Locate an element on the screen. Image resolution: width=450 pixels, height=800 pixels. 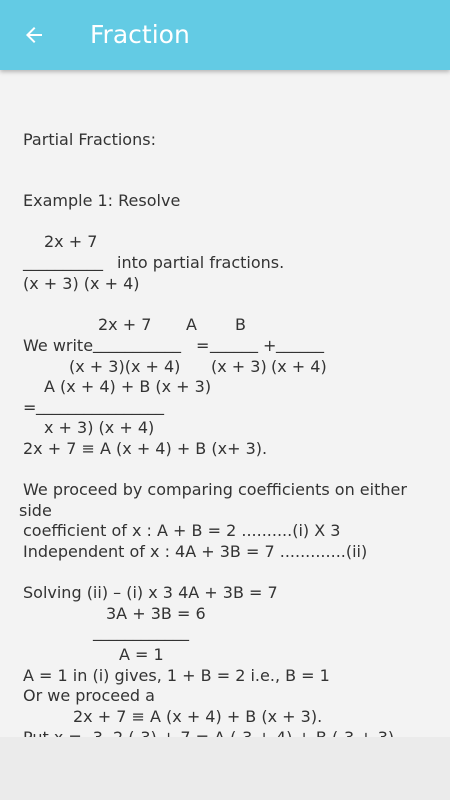
combined-denominator: x + 3) (x + 4) is located at coordinates (99, 427).